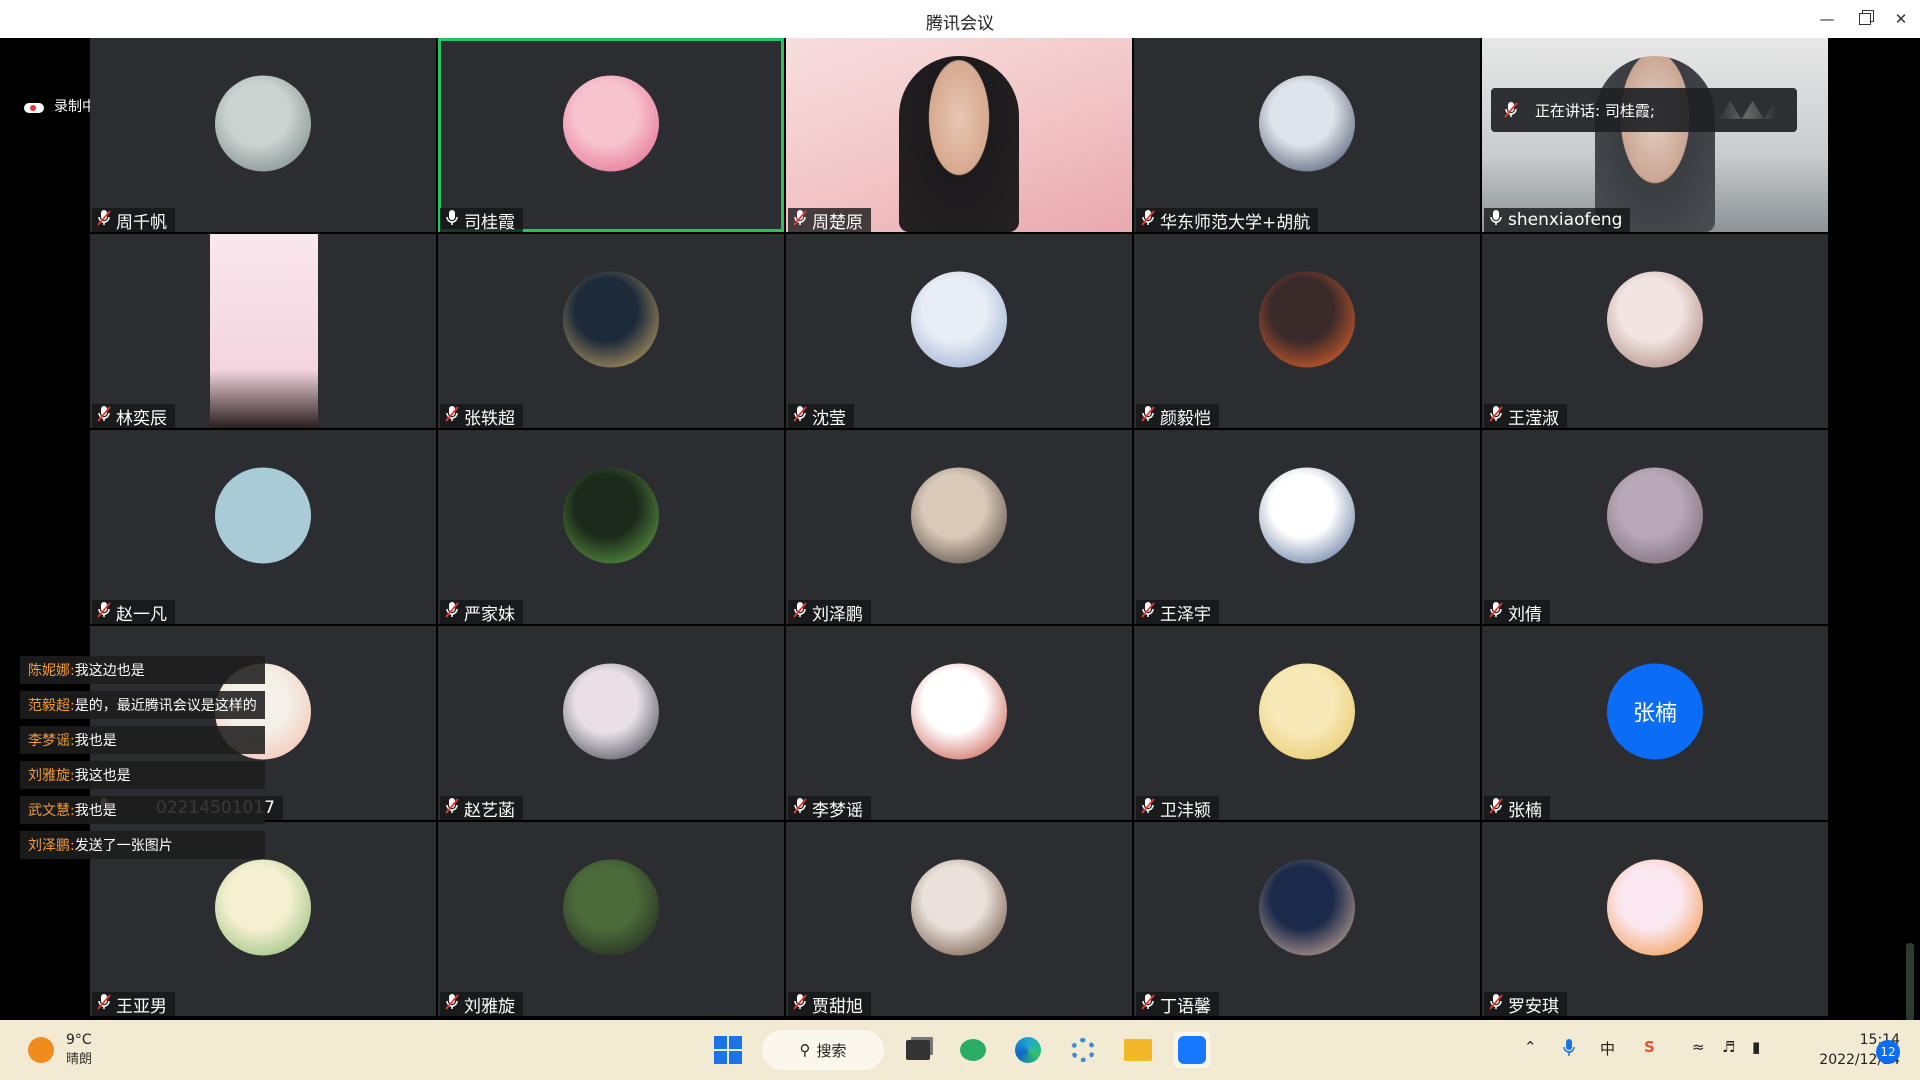 The height and width of the screenshot is (1080, 1920). What do you see at coordinates (123, 846) in the screenshot?
I see `chat-text: 发送了一张图片` at bounding box center [123, 846].